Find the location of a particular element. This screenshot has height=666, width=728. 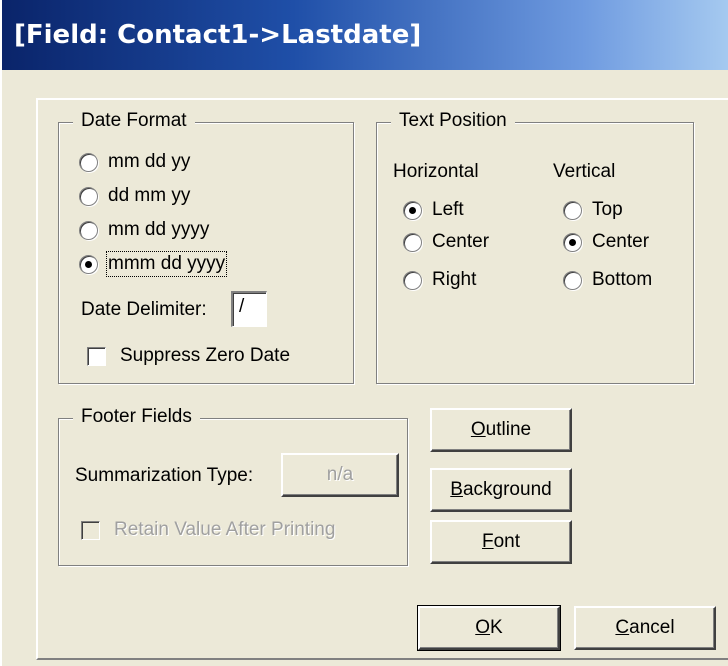

date-format-option-mm-dd-yy: mm dd yy is located at coordinates (134, 162).